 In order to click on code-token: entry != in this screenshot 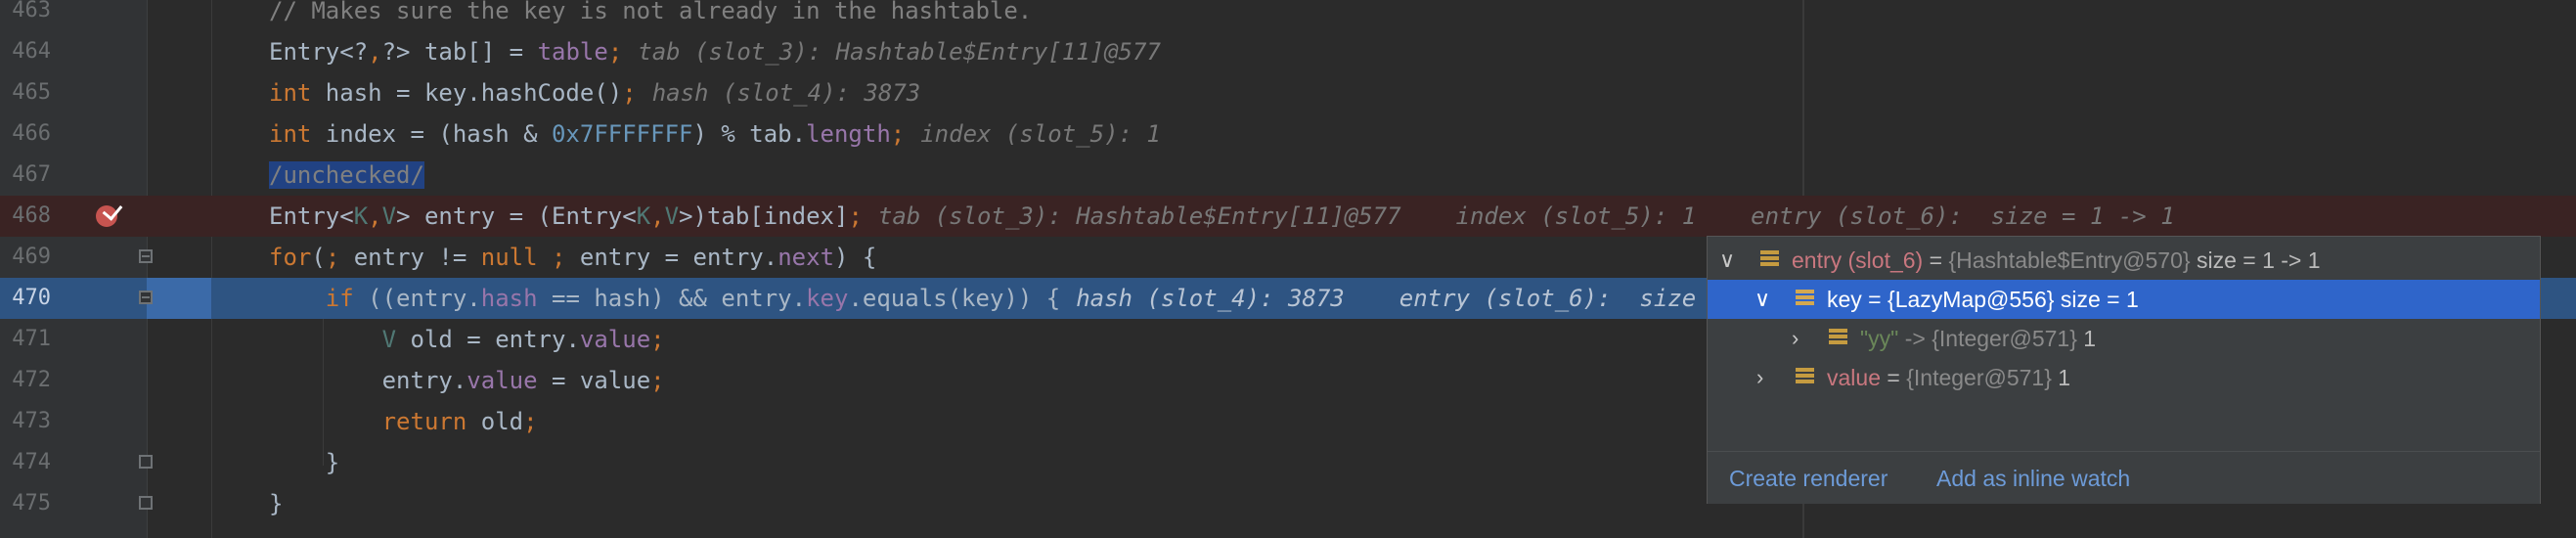, I will do `click(410, 257)`.